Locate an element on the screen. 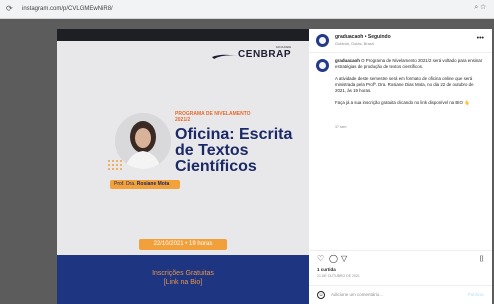  post-date: 21 DE OUTUBRO DE 2021 is located at coordinates (338, 276).